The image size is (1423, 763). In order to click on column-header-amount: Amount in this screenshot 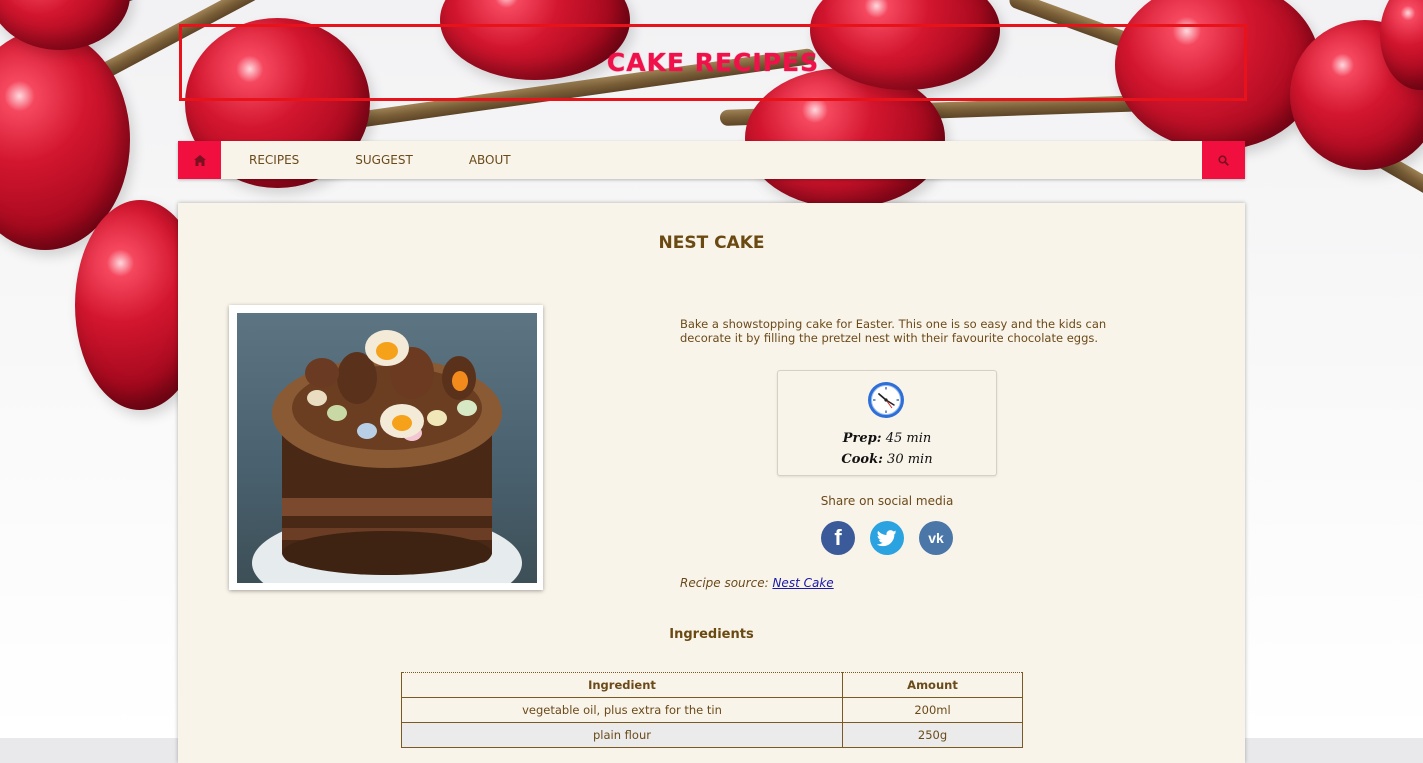, I will do `click(932, 685)`.